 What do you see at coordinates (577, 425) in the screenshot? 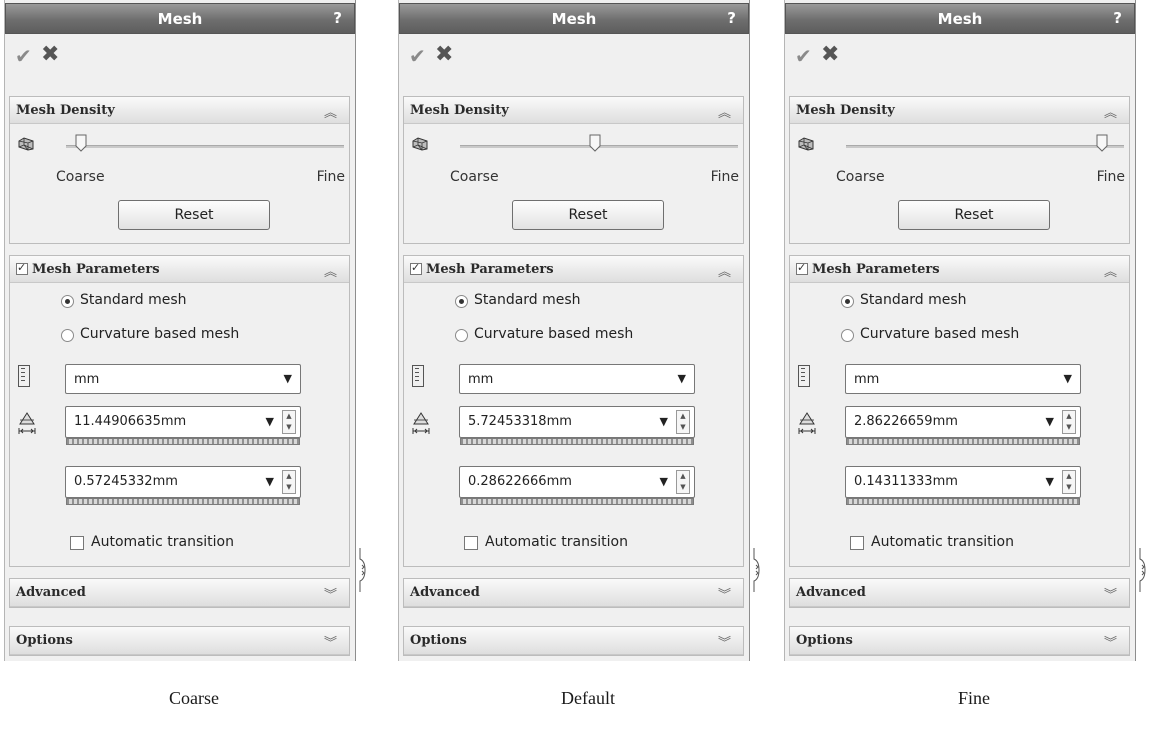
I see `global-size-field: 5.72453318mm ▼ ▲ ▼` at bounding box center [577, 425].